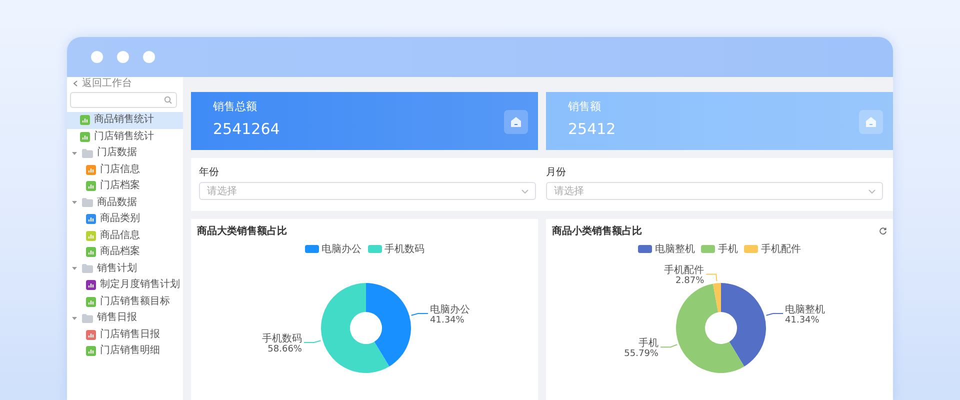 This screenshot has height=400, width=960. What do you see at coordinates (125, 268) in the screenshot?
I see `sidebar-item: 销售计划` at bounding box center [125, 268].